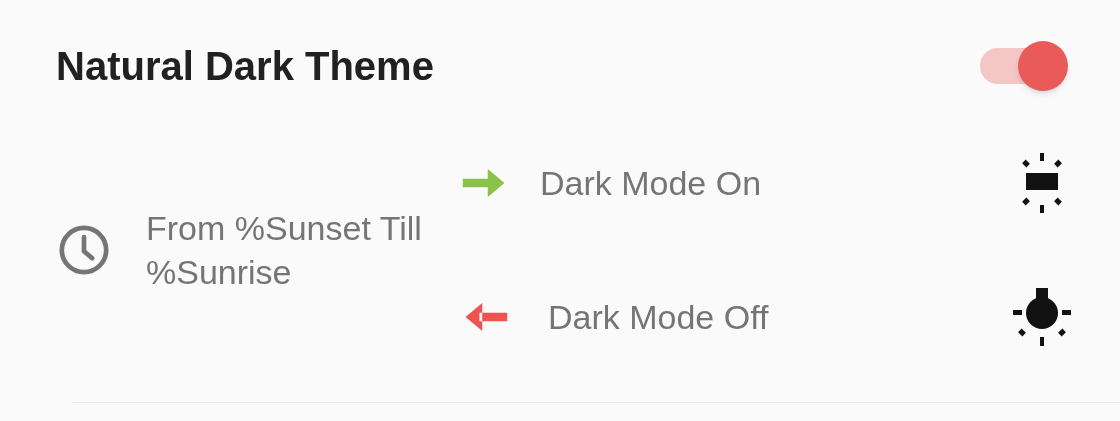 This screenshot has height=421, width=1120. I want to click on mode-label: Dark Mode Off, so click(658, 317).